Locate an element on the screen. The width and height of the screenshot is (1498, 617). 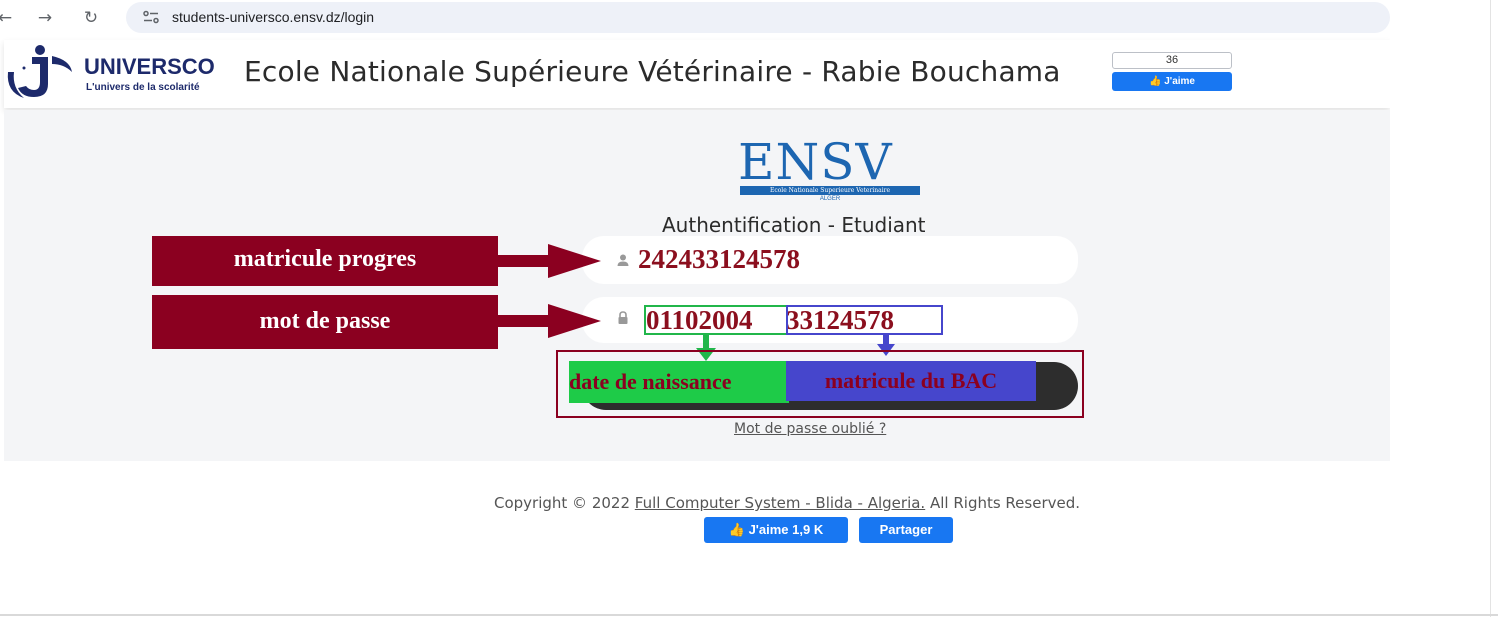
forgot-password-link: Mot de passe oublié ? is located at coordinates (810, 429).